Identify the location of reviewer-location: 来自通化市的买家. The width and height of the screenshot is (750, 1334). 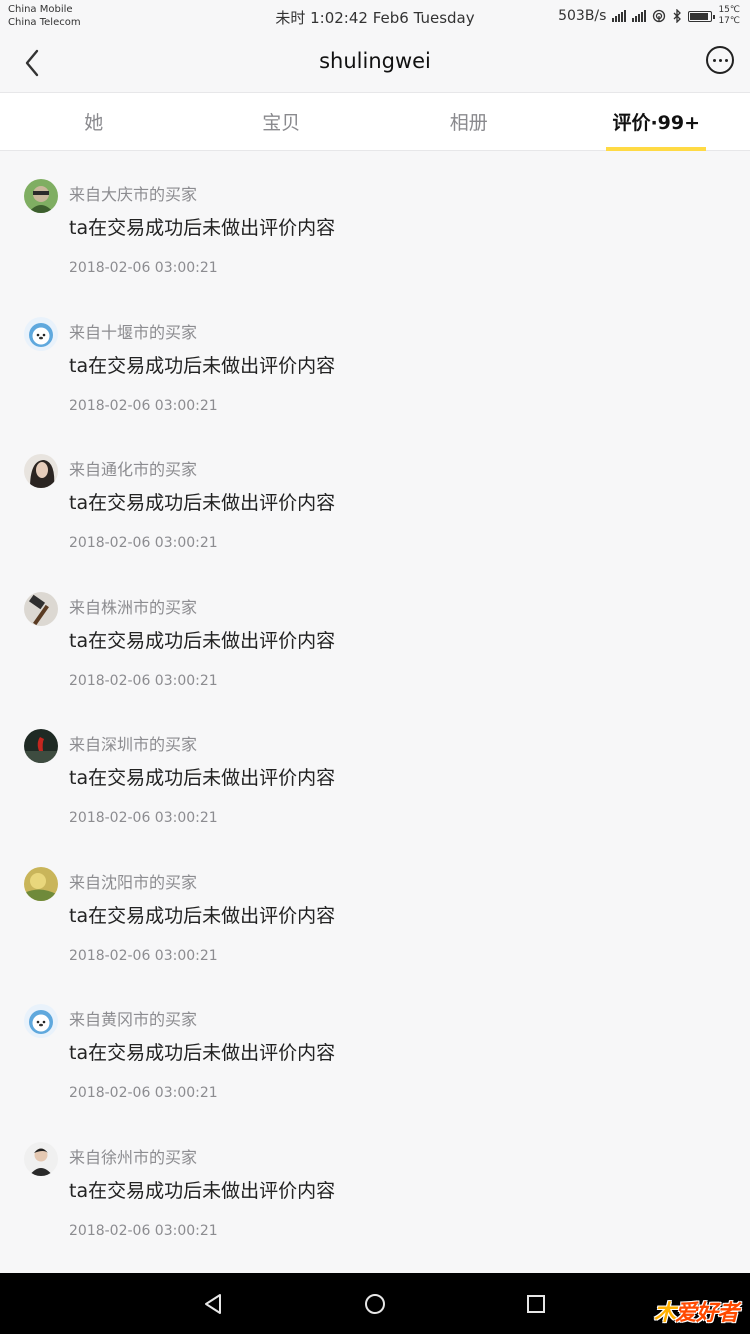
(133, 469).